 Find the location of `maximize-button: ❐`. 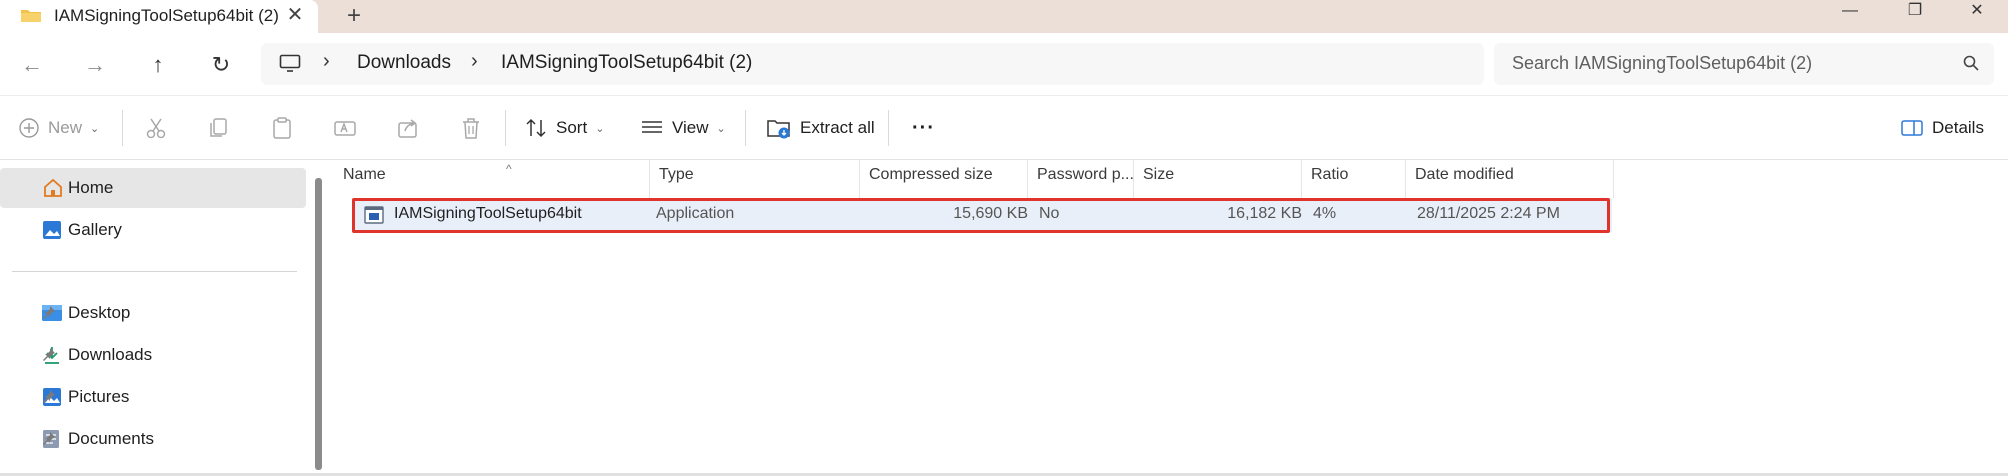

maximize-button: ❐ is located at coordinates (1915, 14).